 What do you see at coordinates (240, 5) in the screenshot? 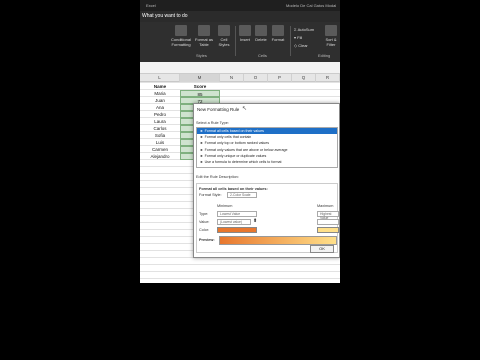
I see `title-bar: Excel Modelo De Cal Gatos Modal` at bounding box center [240, 5].